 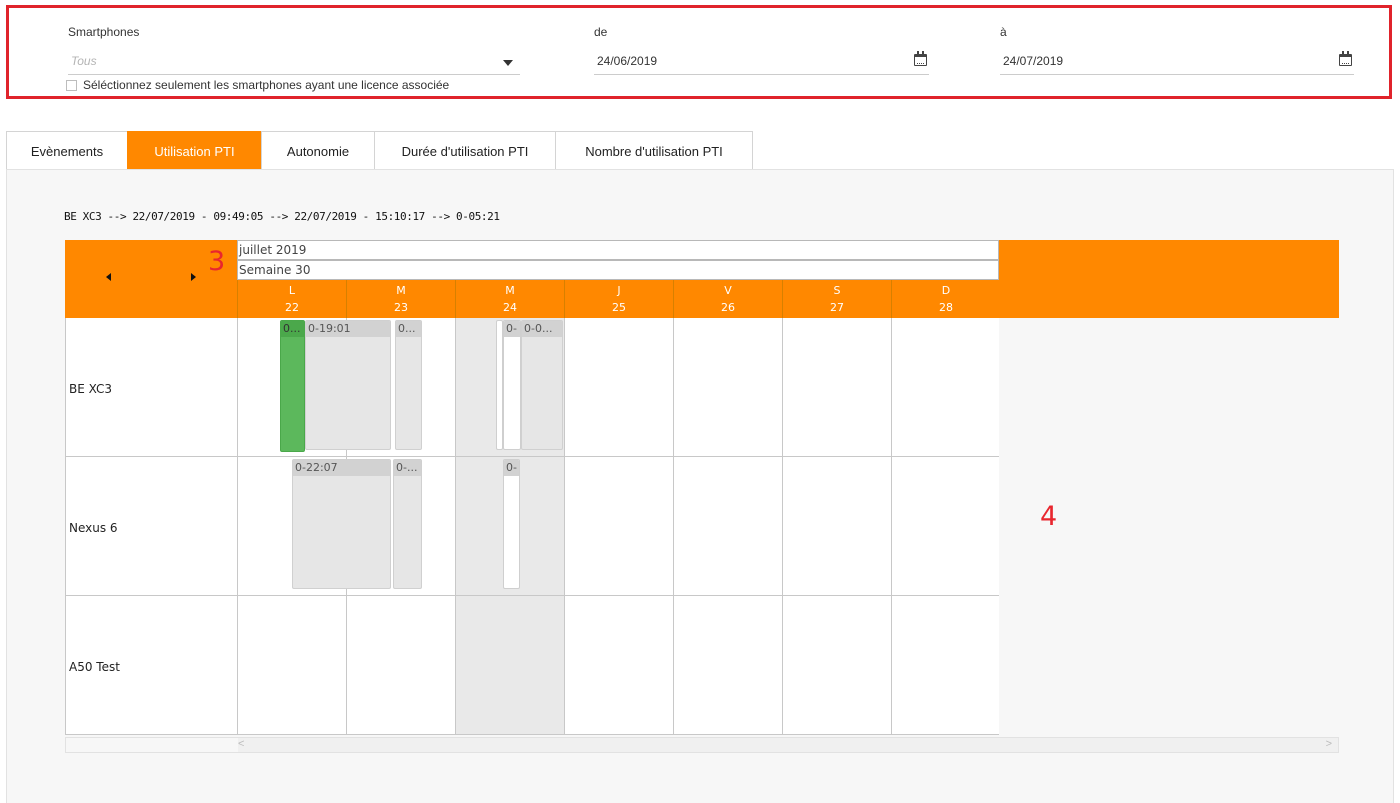 What do you see at coordinates (837, 307) in the screenshot?
I see `day-number: 27` at bounding box center [837, 307].